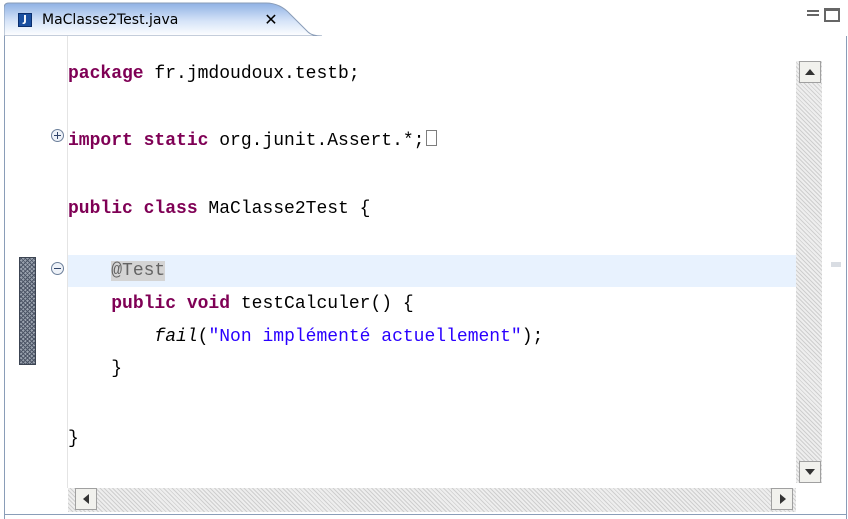 This screenshot has width=848, height=519. What do you see at coordinates (810, 472) in the screenshot?
I see `scroll-down-button` at bounding box center [810, 472].